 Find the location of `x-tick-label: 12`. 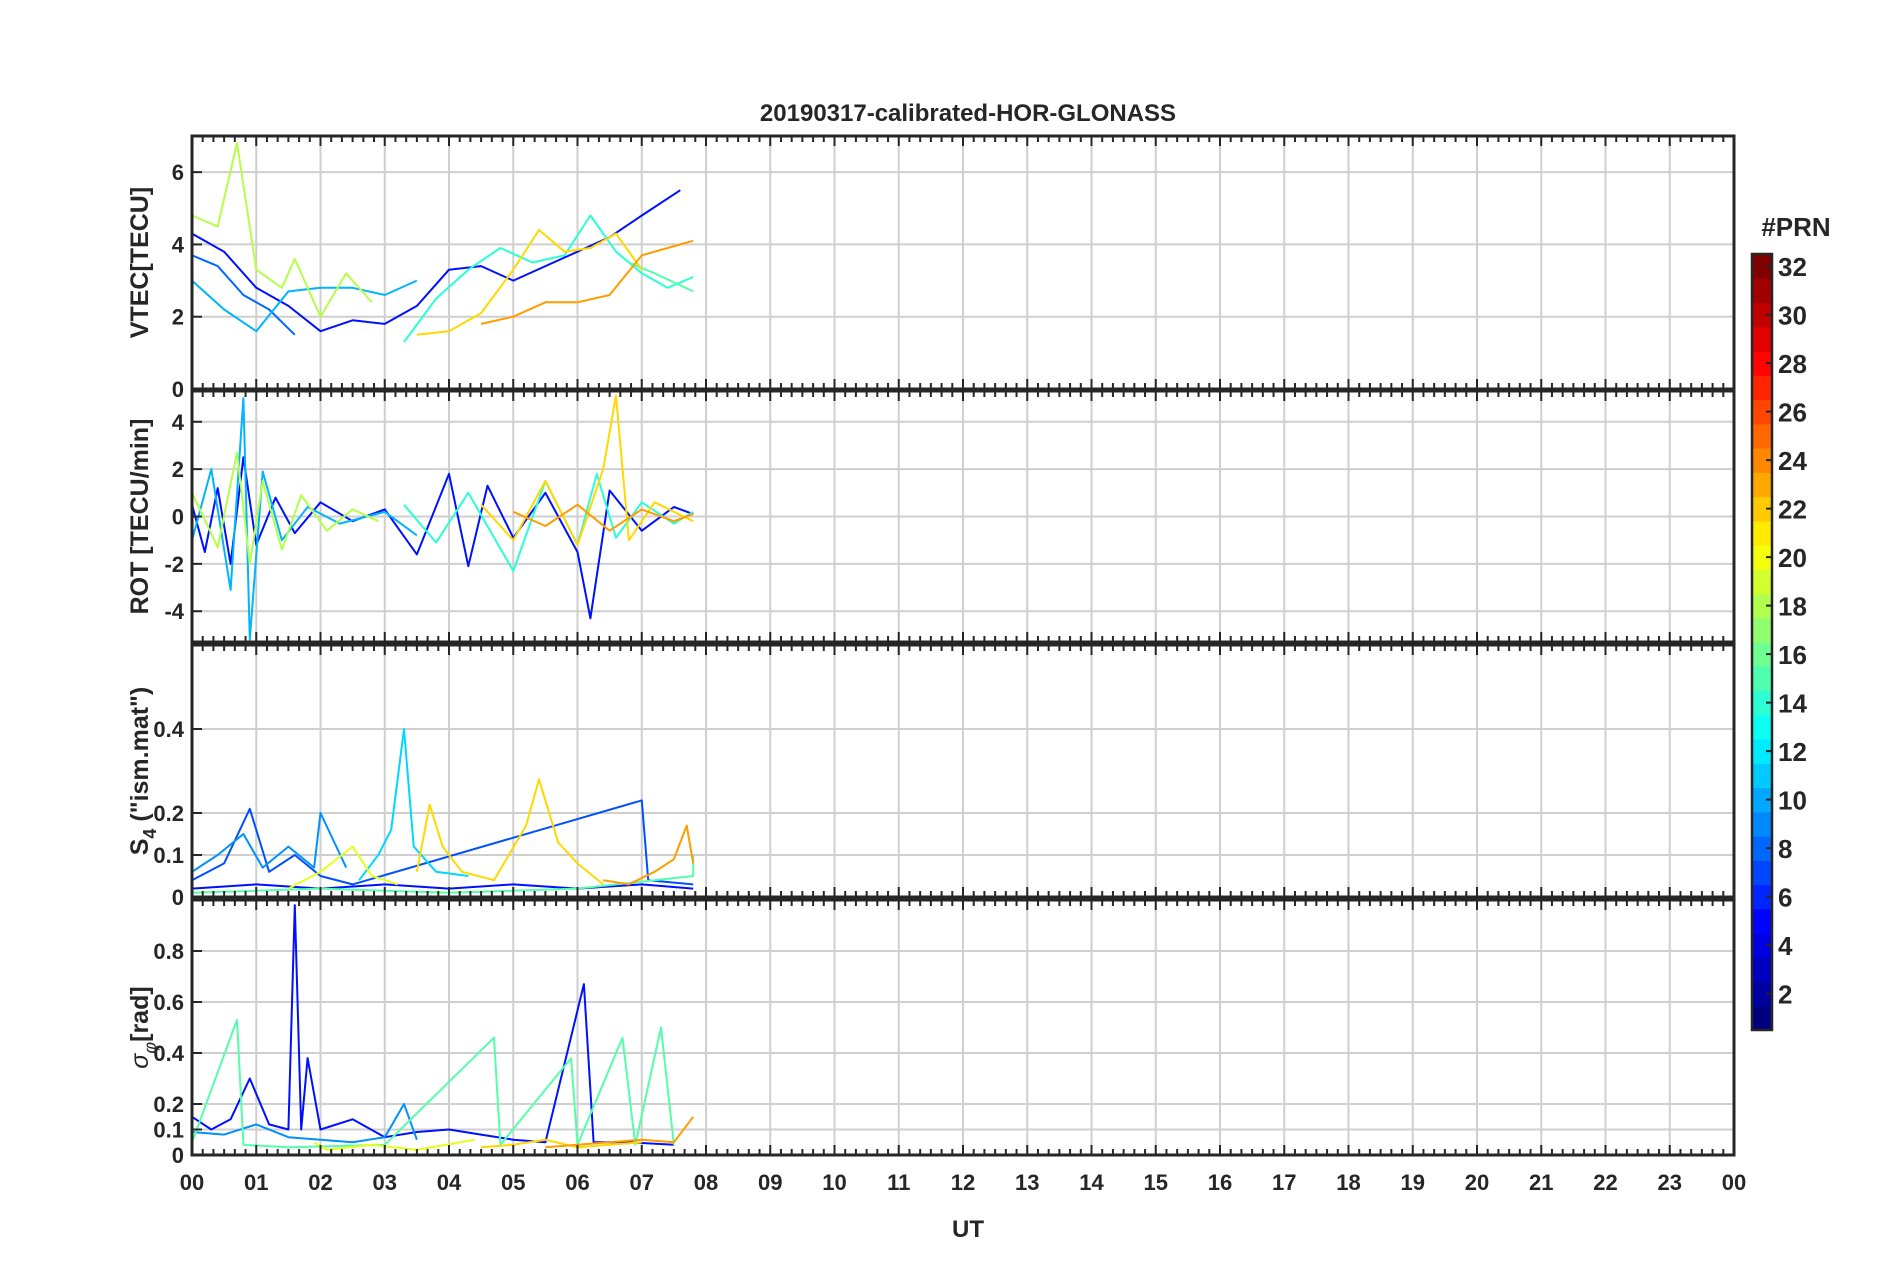

x-tick-label: 12 is located at coordinates (963, 1182).